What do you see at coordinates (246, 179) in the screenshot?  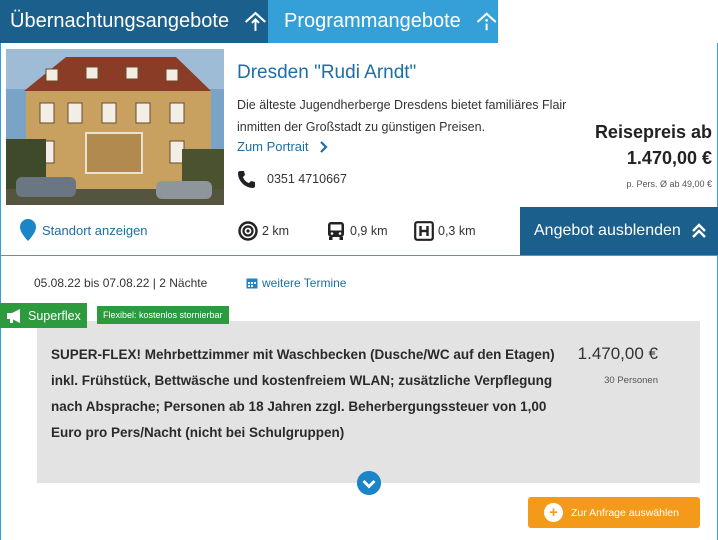 I see `phone-icon` at bounding box center [246, 179].